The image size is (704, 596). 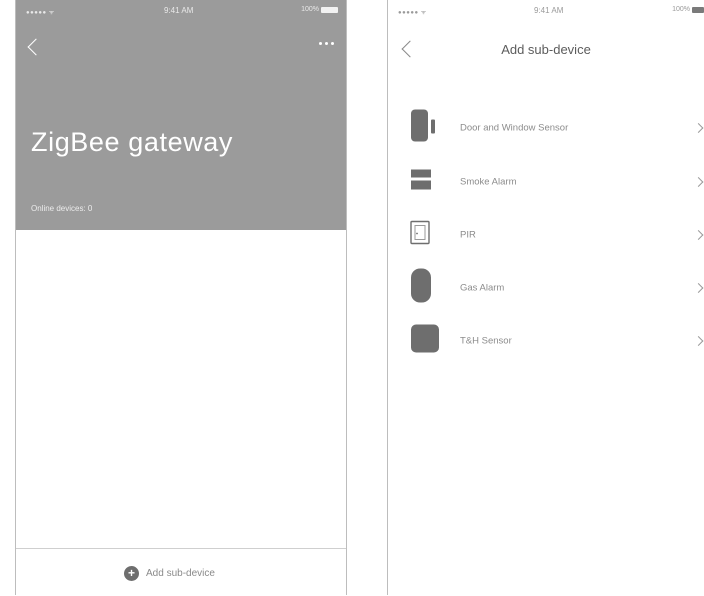 What do you see at coordinates (482, 288) in the screenshot?
I see `device-label: Gas Alarm` at bounding box center [482, 288].